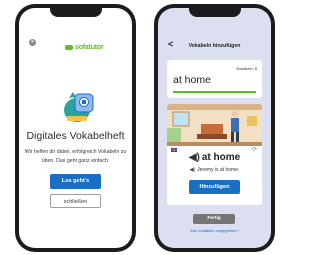  What do you see at coordinates (75, 181) in the screenshot?
I see `start-button: Los geht's` at bounding box center [75, 181].